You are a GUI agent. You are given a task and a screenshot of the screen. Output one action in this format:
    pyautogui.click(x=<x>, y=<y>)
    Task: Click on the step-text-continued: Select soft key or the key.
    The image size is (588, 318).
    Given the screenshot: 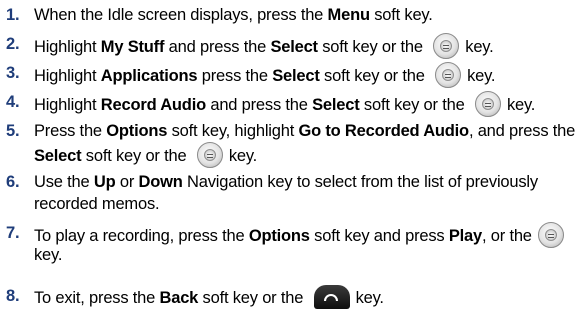 What is the action you would take?
    pyautogui.click(x=145, y=155)
    